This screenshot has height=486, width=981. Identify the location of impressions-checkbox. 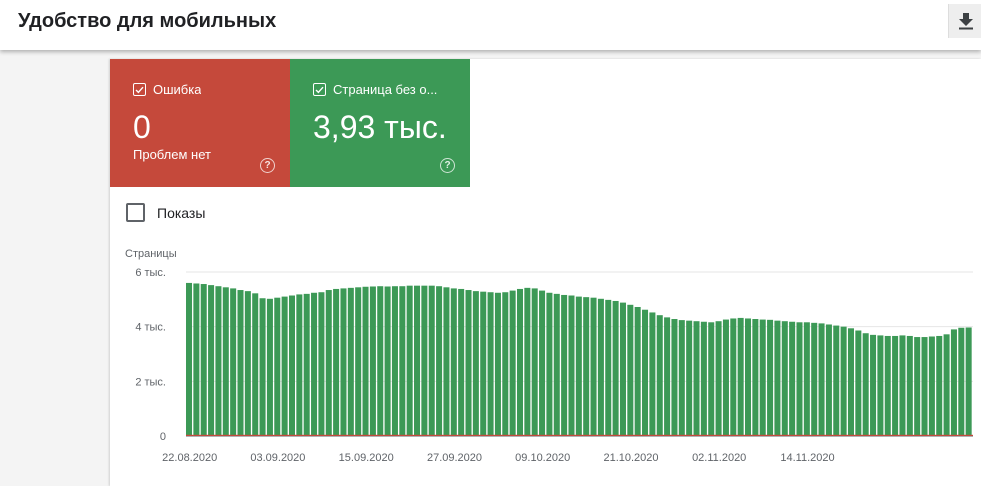
(135, 212).